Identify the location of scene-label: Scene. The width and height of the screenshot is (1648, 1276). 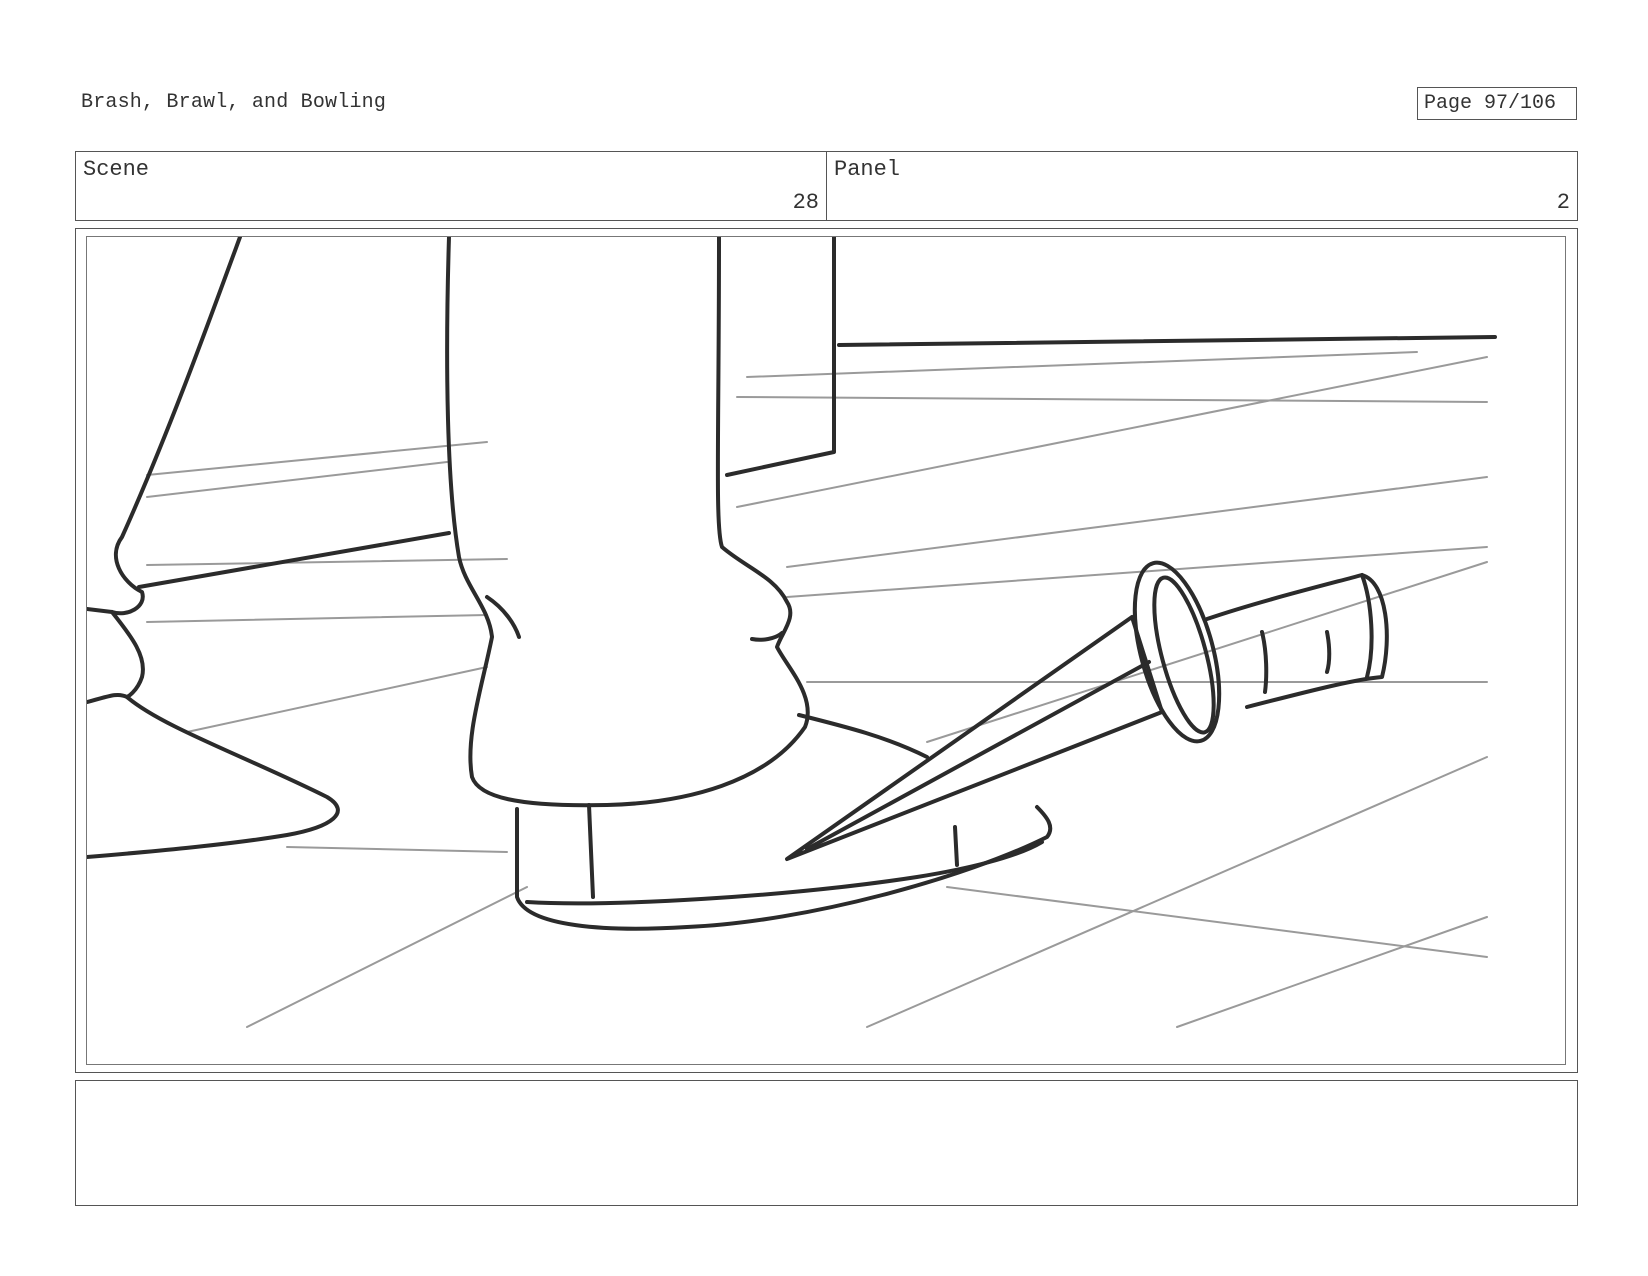
(116, 169).